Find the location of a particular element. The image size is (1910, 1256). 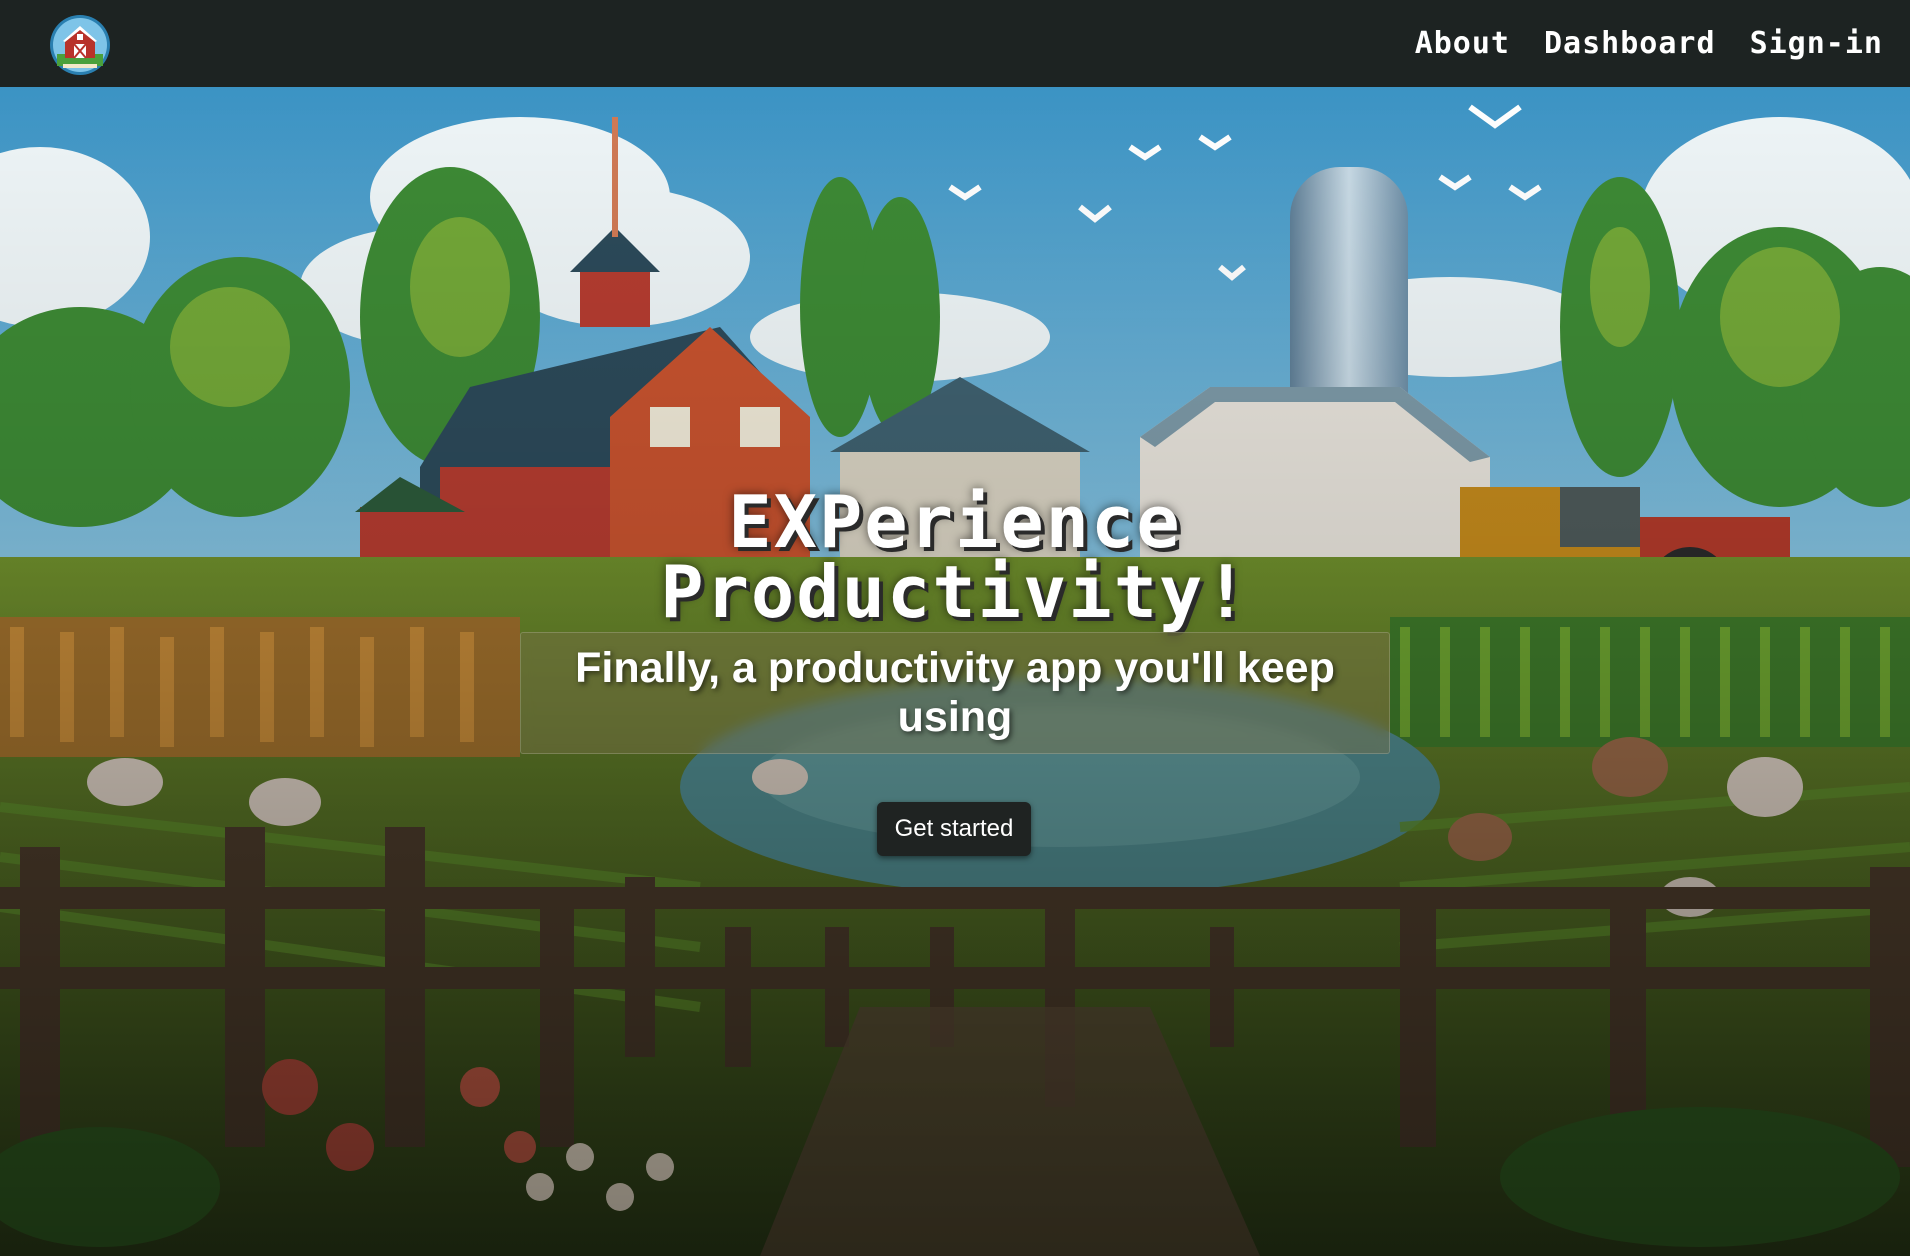

hero-headline: EXPerience Productivity! is located at coordinates (955, 557).